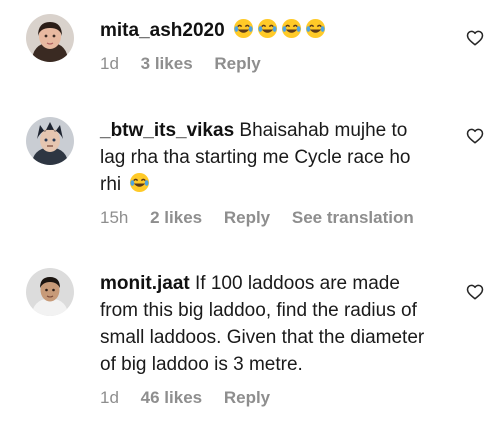 This screenshot has width=500, height=430. Describe the element at coordinates (265, 64) in the screenshot. I see `comment-meta: 1d 3 likes Reply` at that location.